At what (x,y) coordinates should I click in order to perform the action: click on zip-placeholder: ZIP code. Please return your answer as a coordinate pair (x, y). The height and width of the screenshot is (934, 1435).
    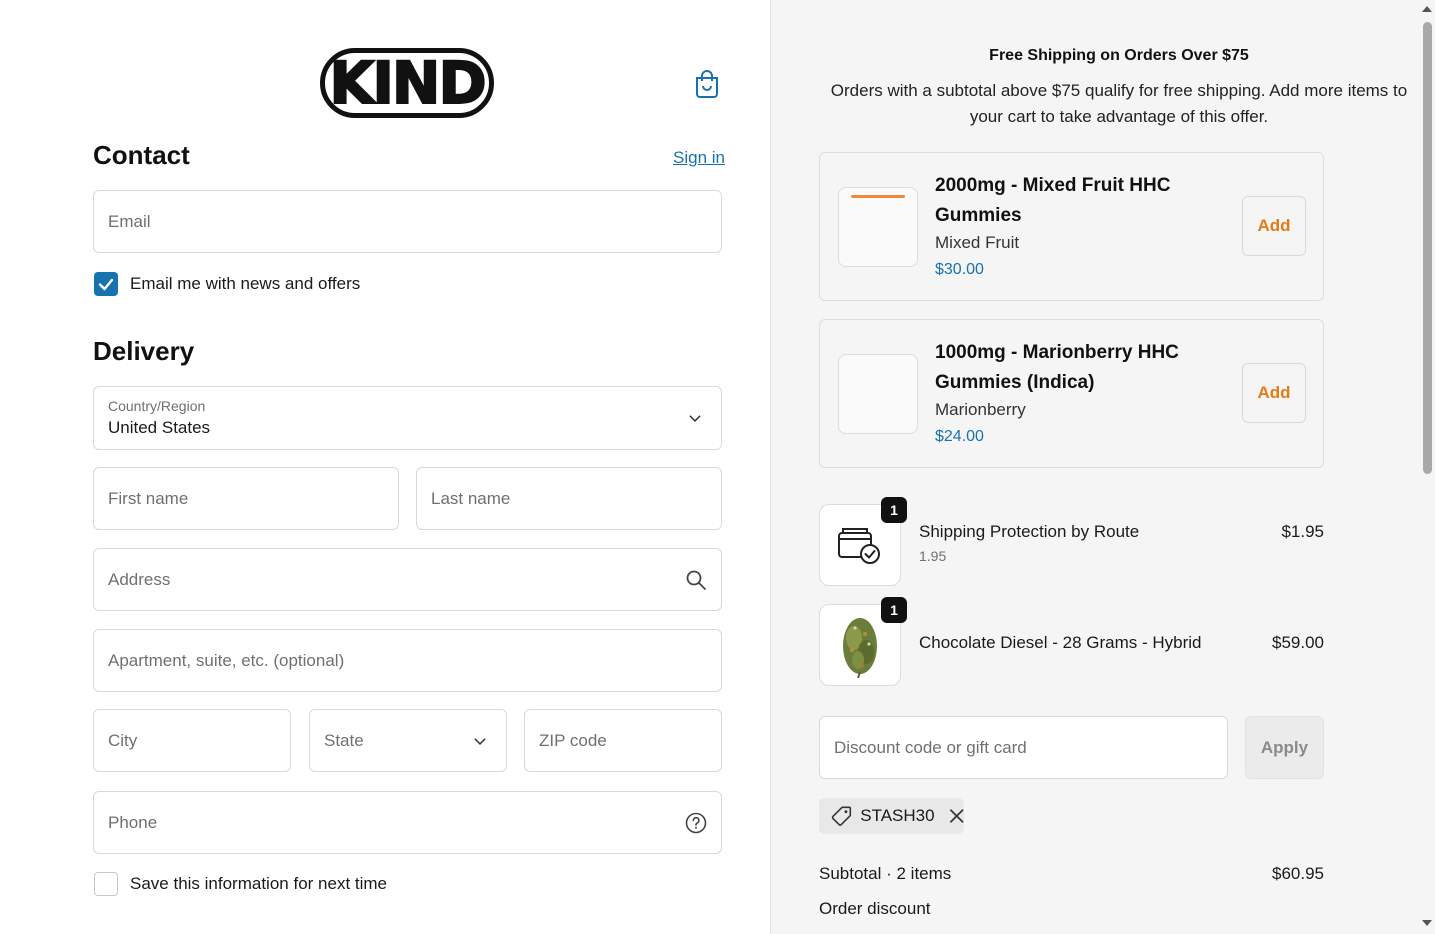
    Looking at the image, I should click on (573, 740).